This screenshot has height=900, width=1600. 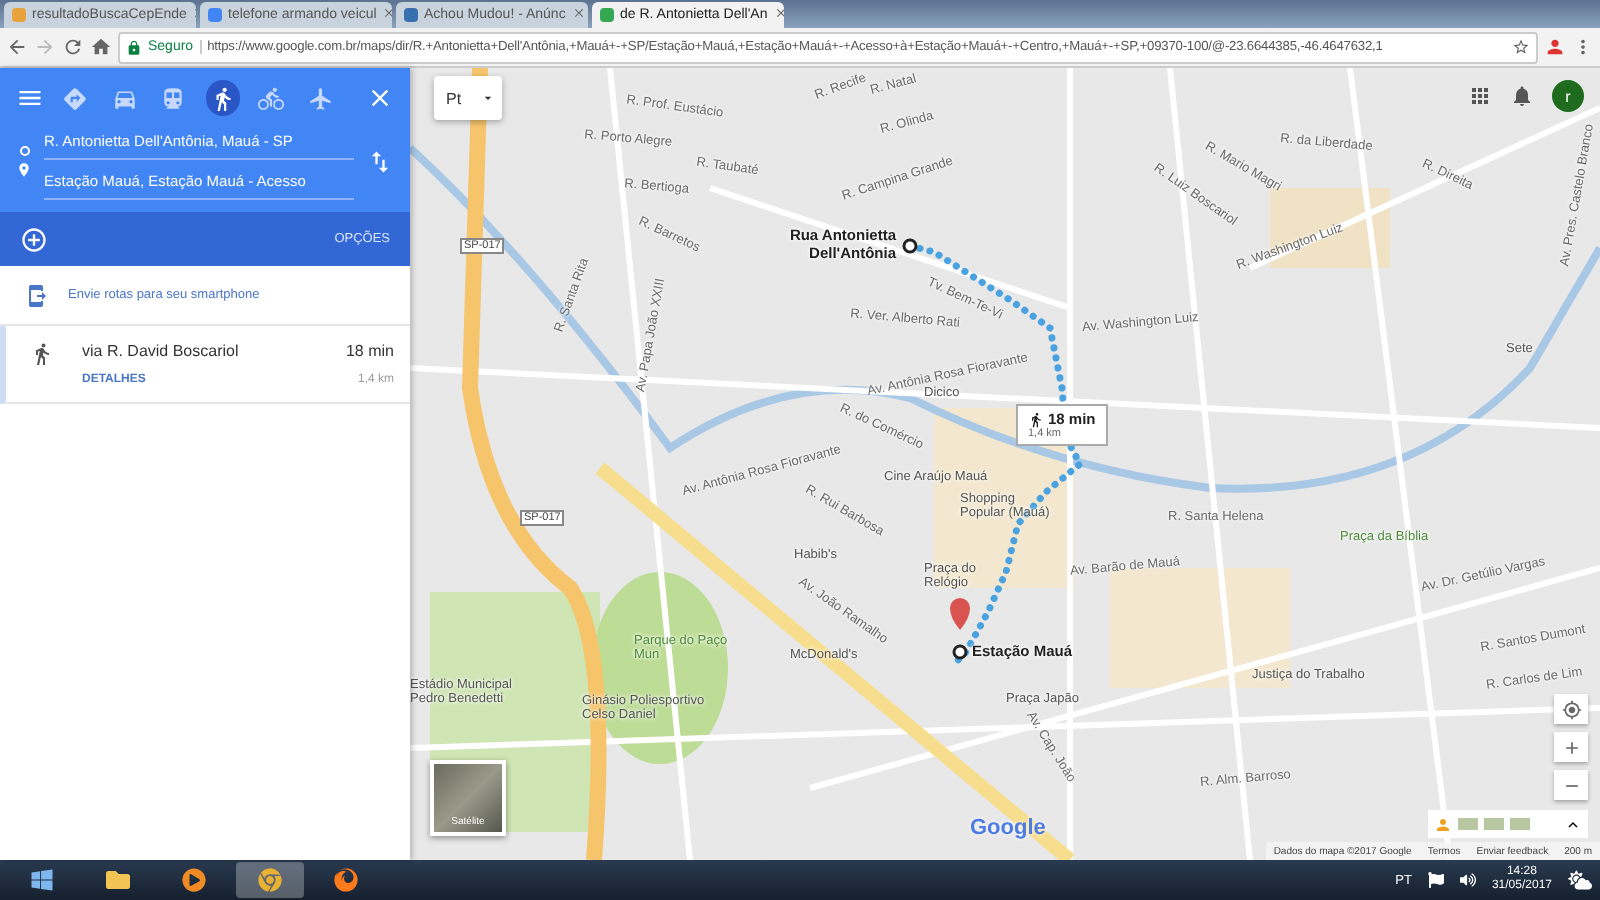 What do you see at coordinates (380, 98) in the screenshot?
I see `close-button` at bounding box center [380, 98].